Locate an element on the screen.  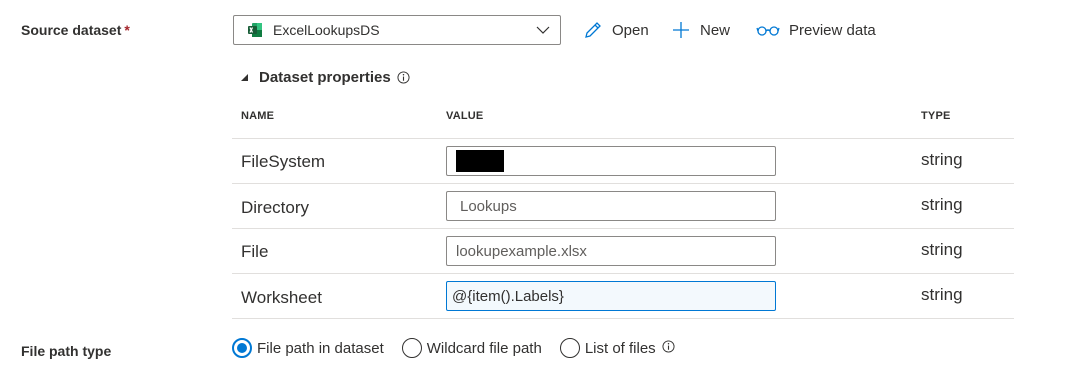
source-dataset-label-text: Source dataset is located at coordinates (71, 30).